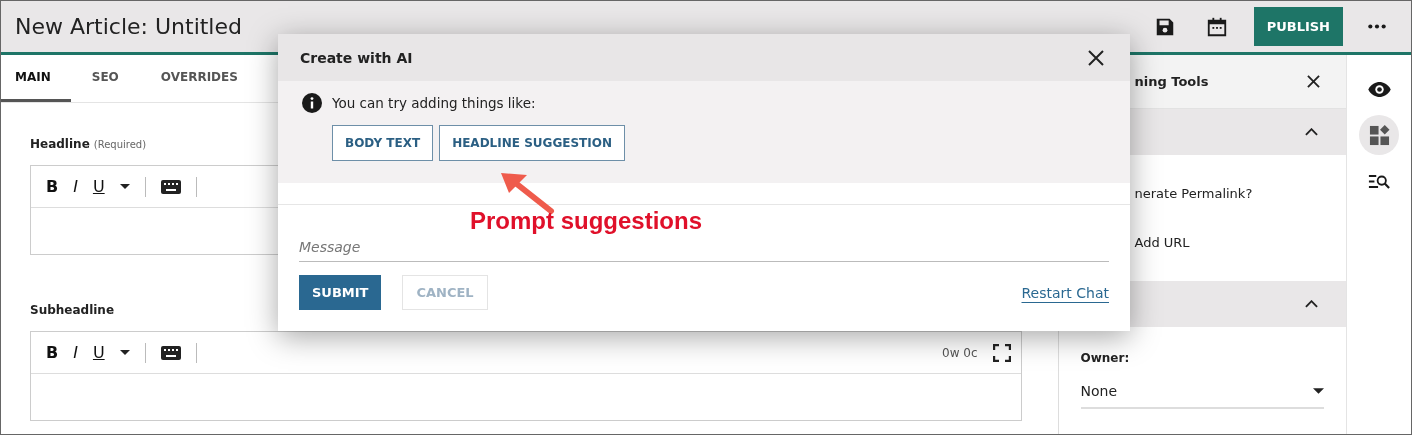 The width and height of the screenshot is (1412, 435). Describe the element at coordinates (960, 352) in the screenshot. I see `word-count: 0w 0c` at that location.